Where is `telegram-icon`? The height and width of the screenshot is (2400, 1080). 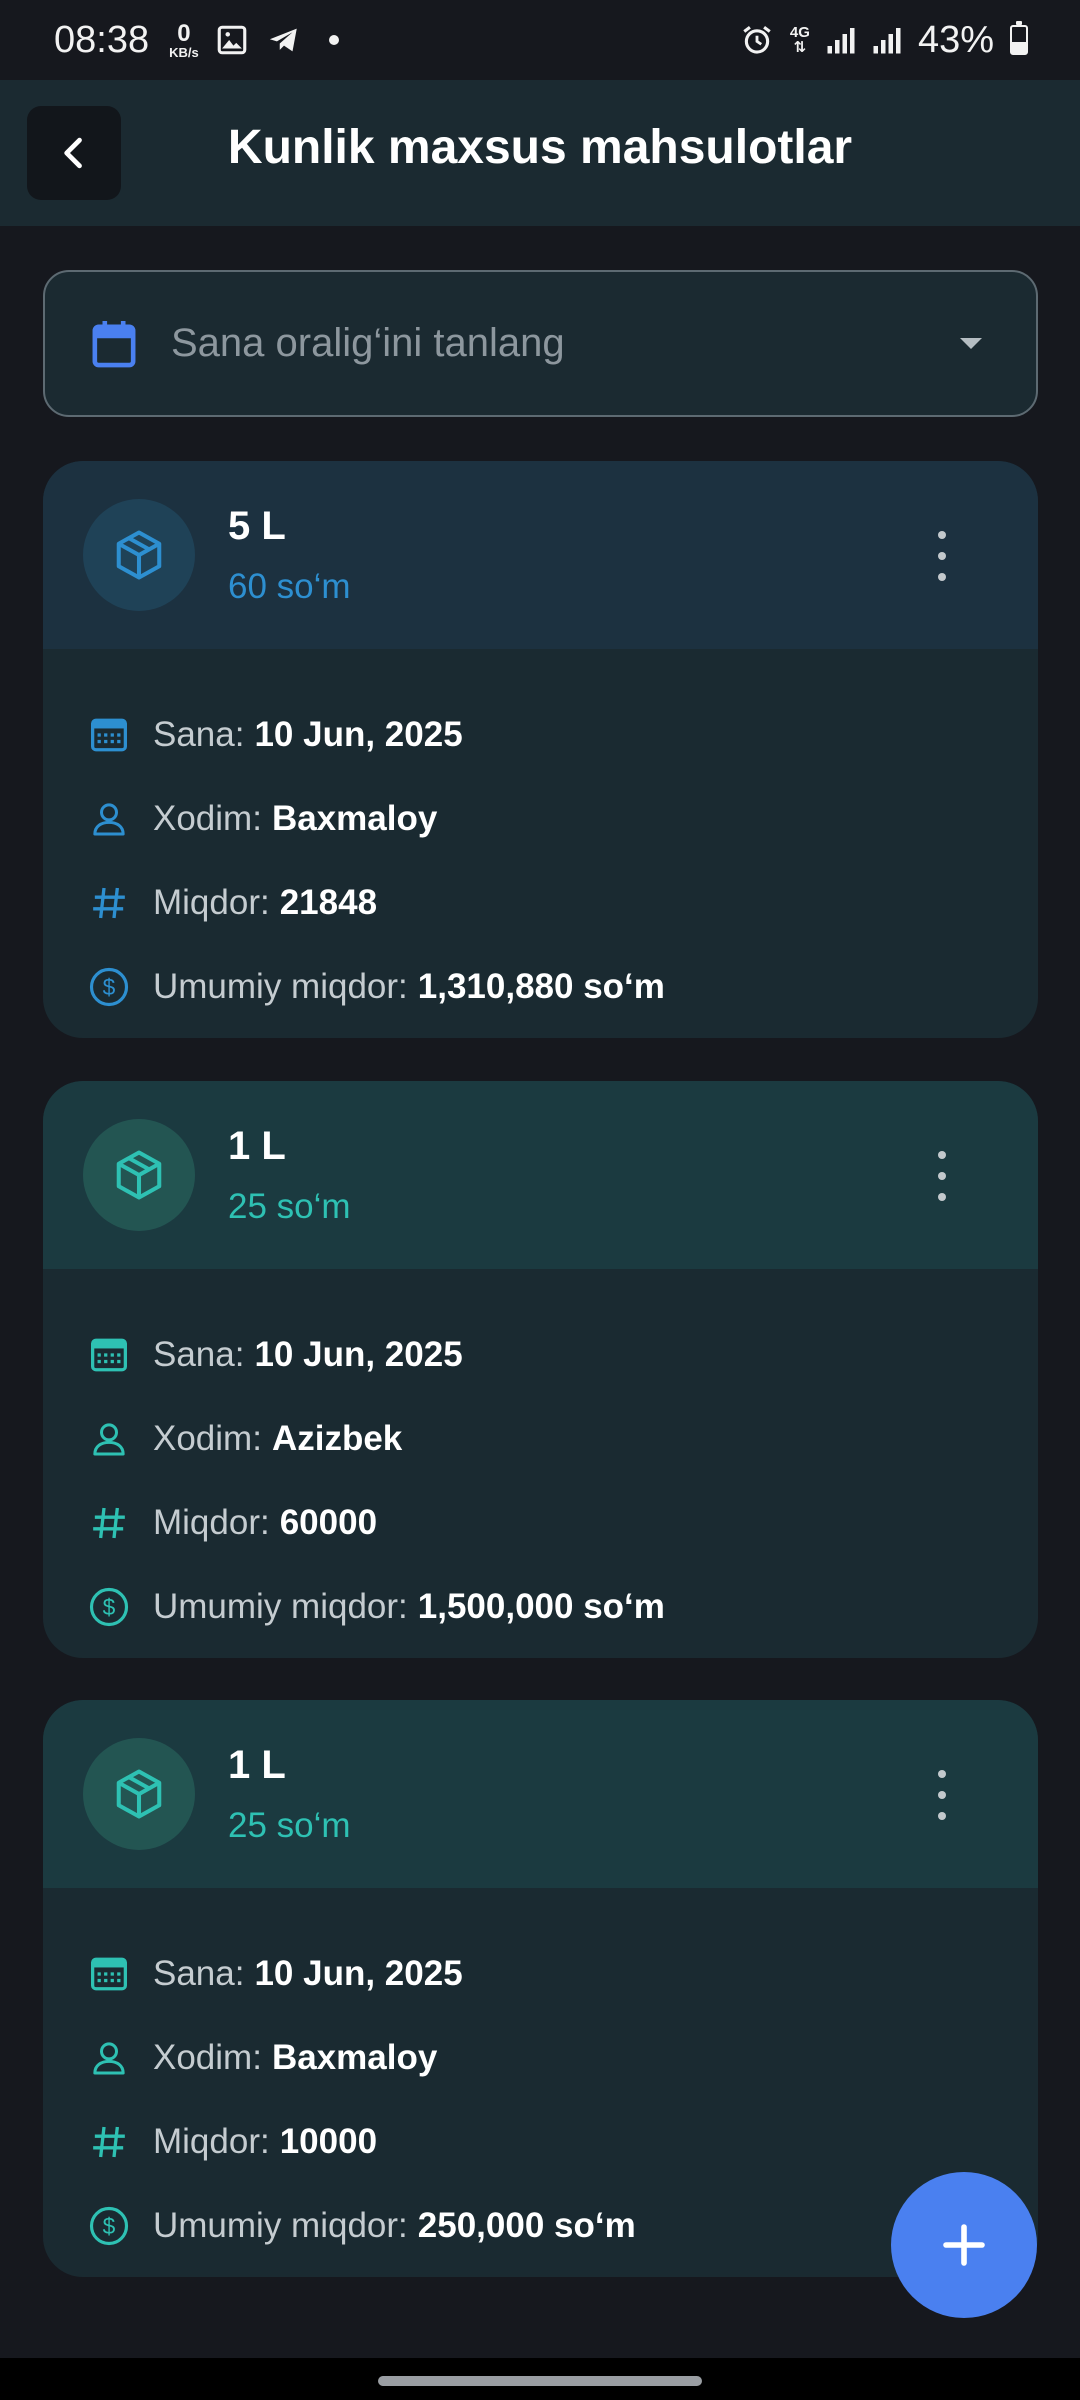
telegram-icon is located at coordinates (284, 40).